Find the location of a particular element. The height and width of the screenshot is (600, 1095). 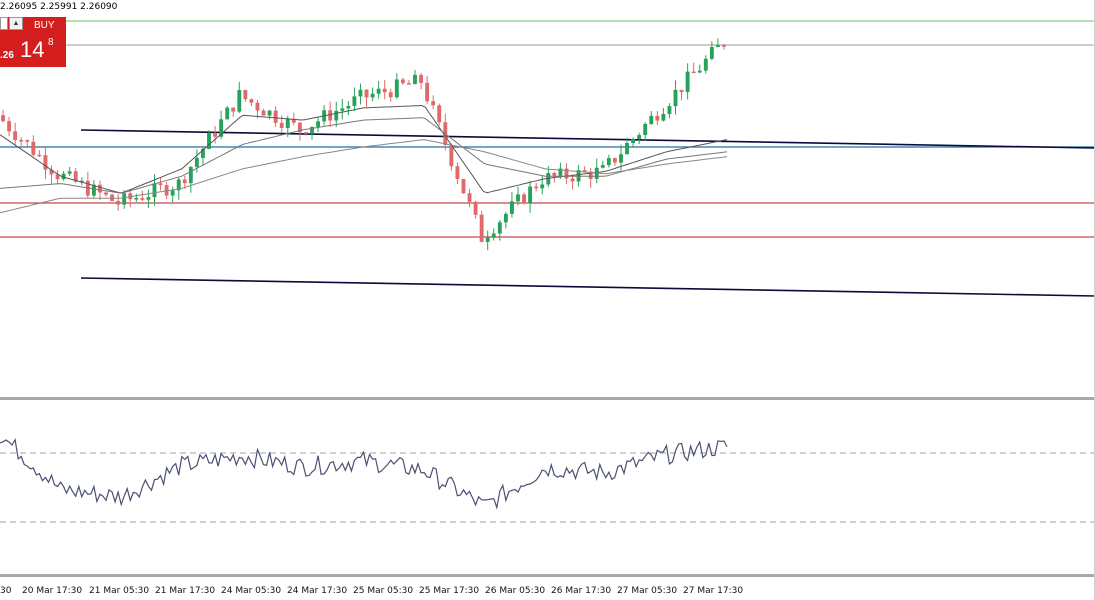

pane-separator is located at coordinates (547, 398).